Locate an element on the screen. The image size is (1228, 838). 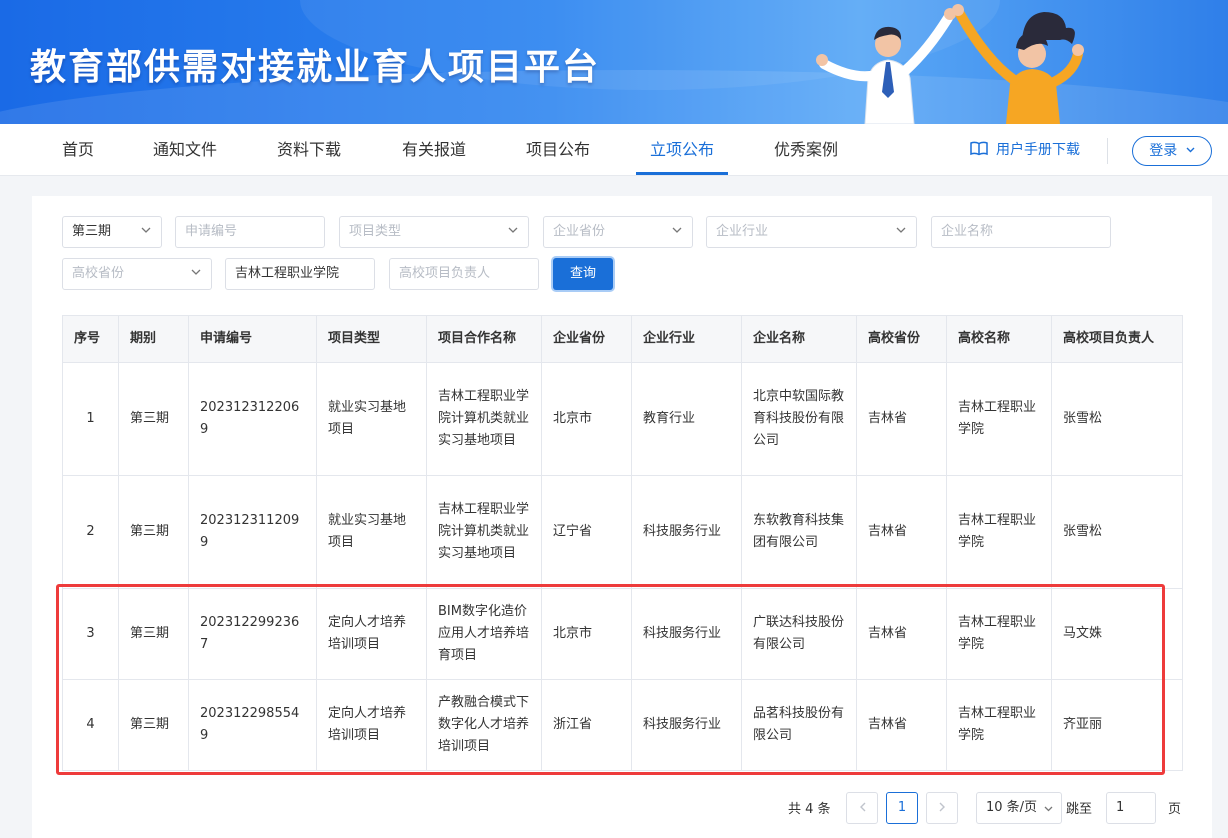
nav-item-approved: 立项公布 is located at coordinates (682, 150).